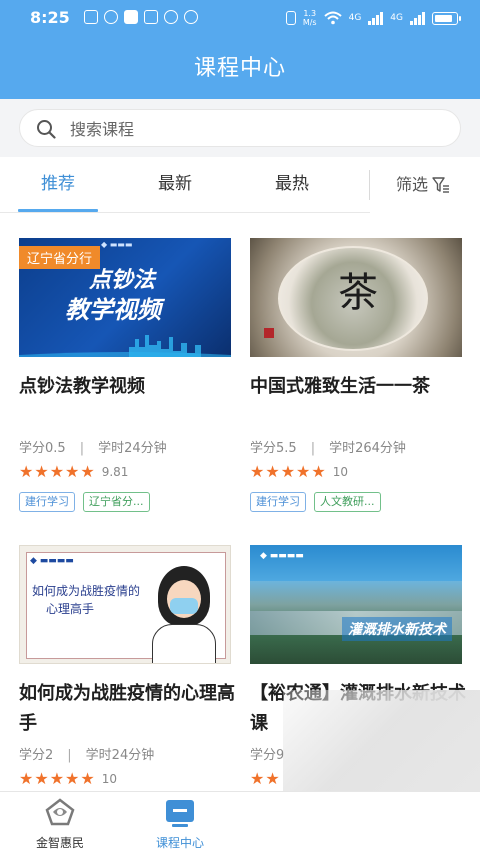 Image resolution: width=480 pixels, height=853 pixels. I want to click on thumbnail-text-line1: 如何成为战胜疫情的, so click(86, 591).